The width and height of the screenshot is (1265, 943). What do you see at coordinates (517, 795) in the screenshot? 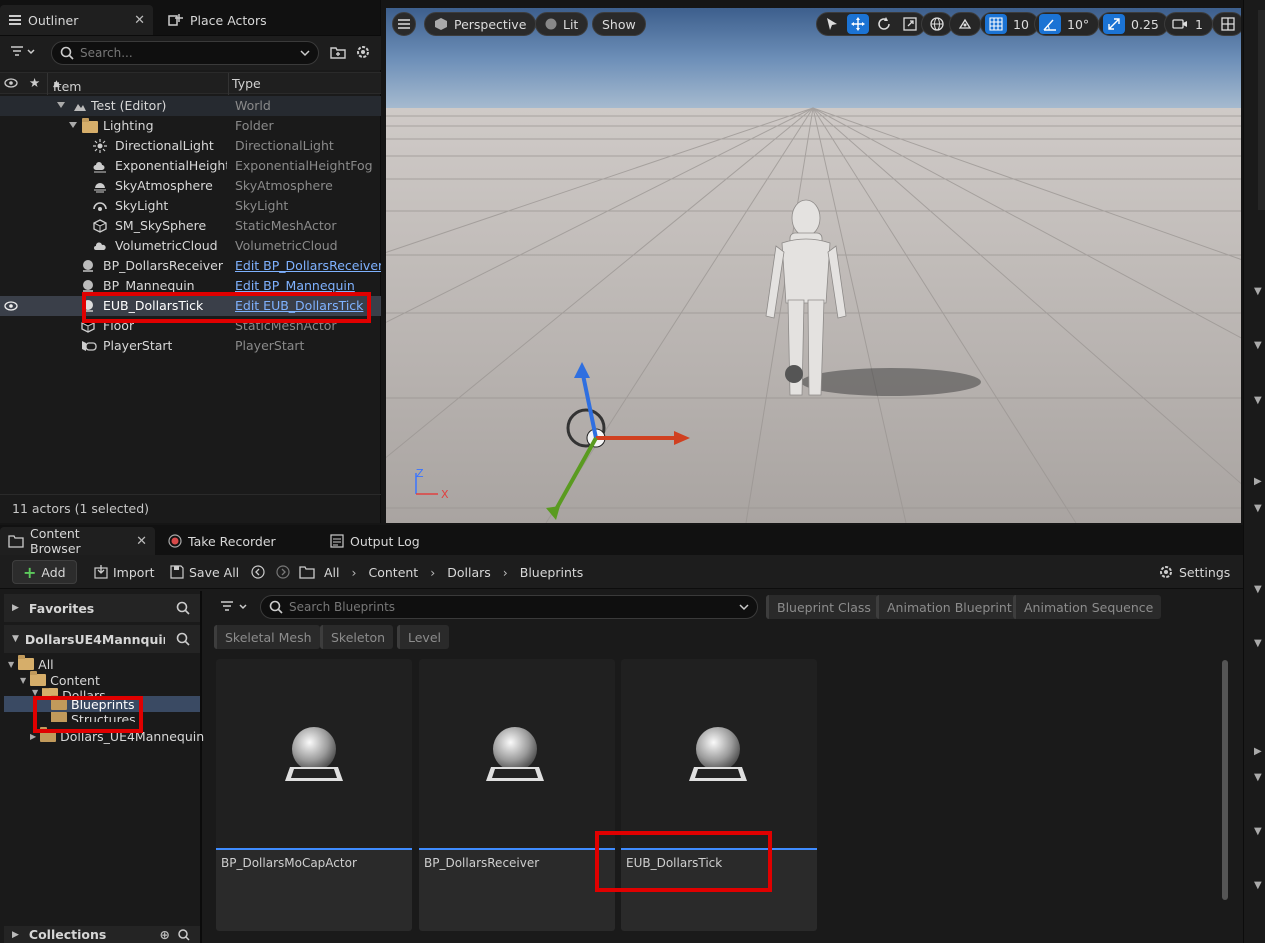
I see `asset-tile: BP_DollarsReceiver` at bounding box center [517, 795].